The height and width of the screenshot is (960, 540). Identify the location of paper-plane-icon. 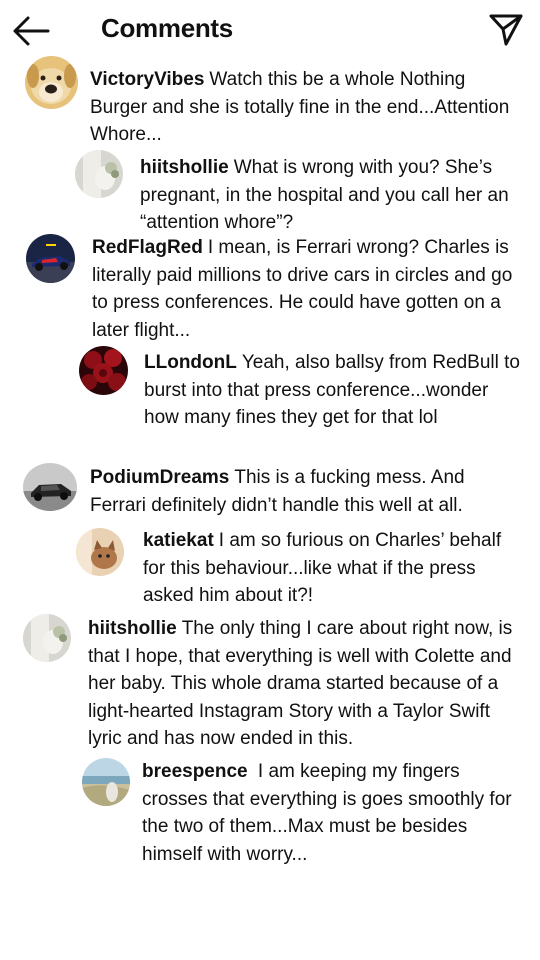
(506, 30).